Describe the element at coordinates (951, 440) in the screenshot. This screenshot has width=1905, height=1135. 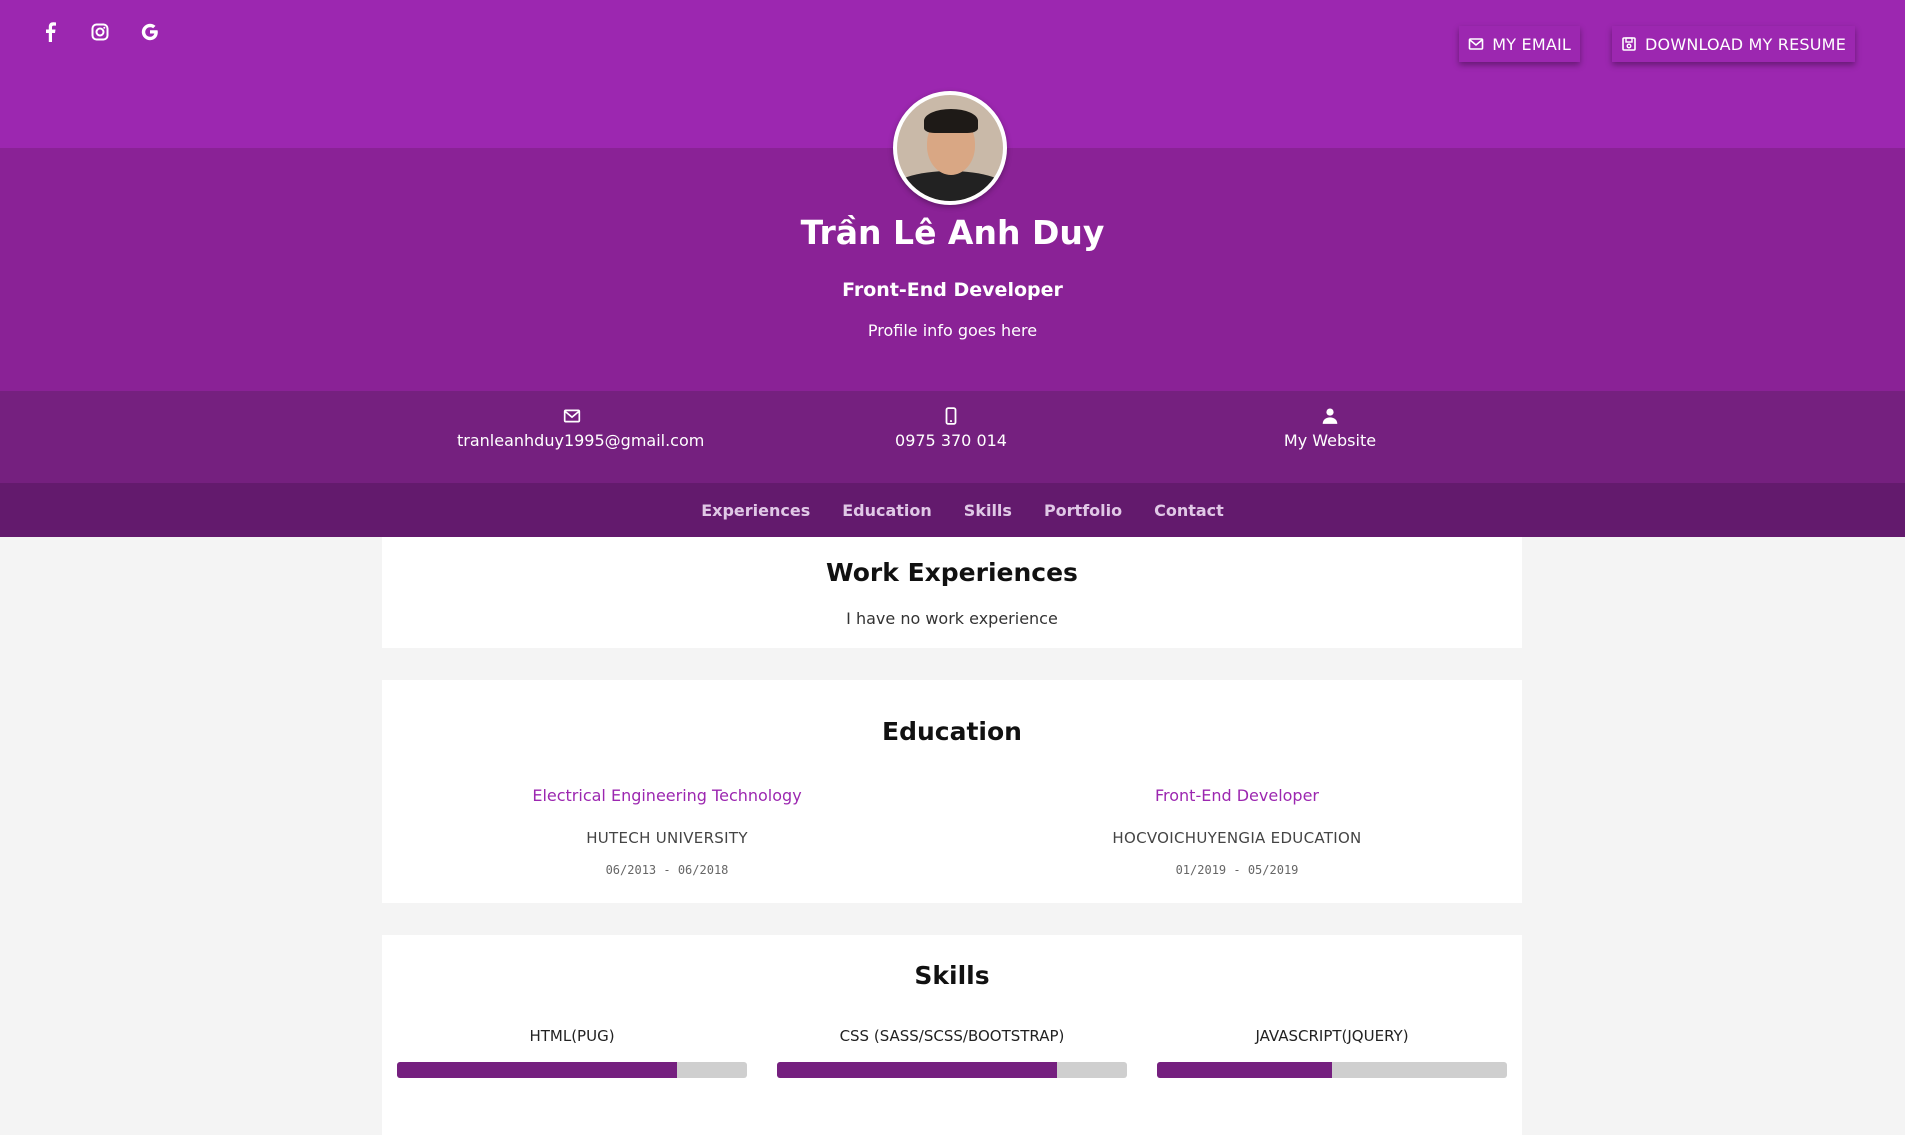
I see `contact-phone-text: 0975 370 014` at that location.